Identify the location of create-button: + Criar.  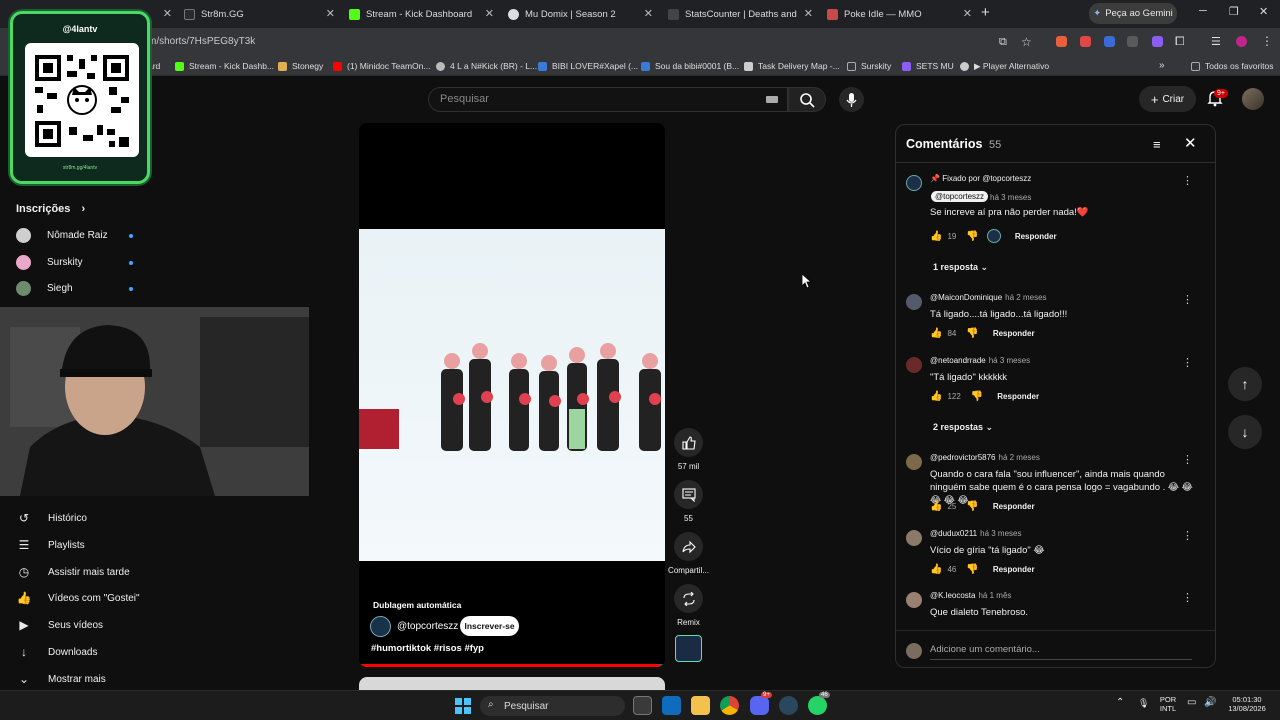
(1167, 99).